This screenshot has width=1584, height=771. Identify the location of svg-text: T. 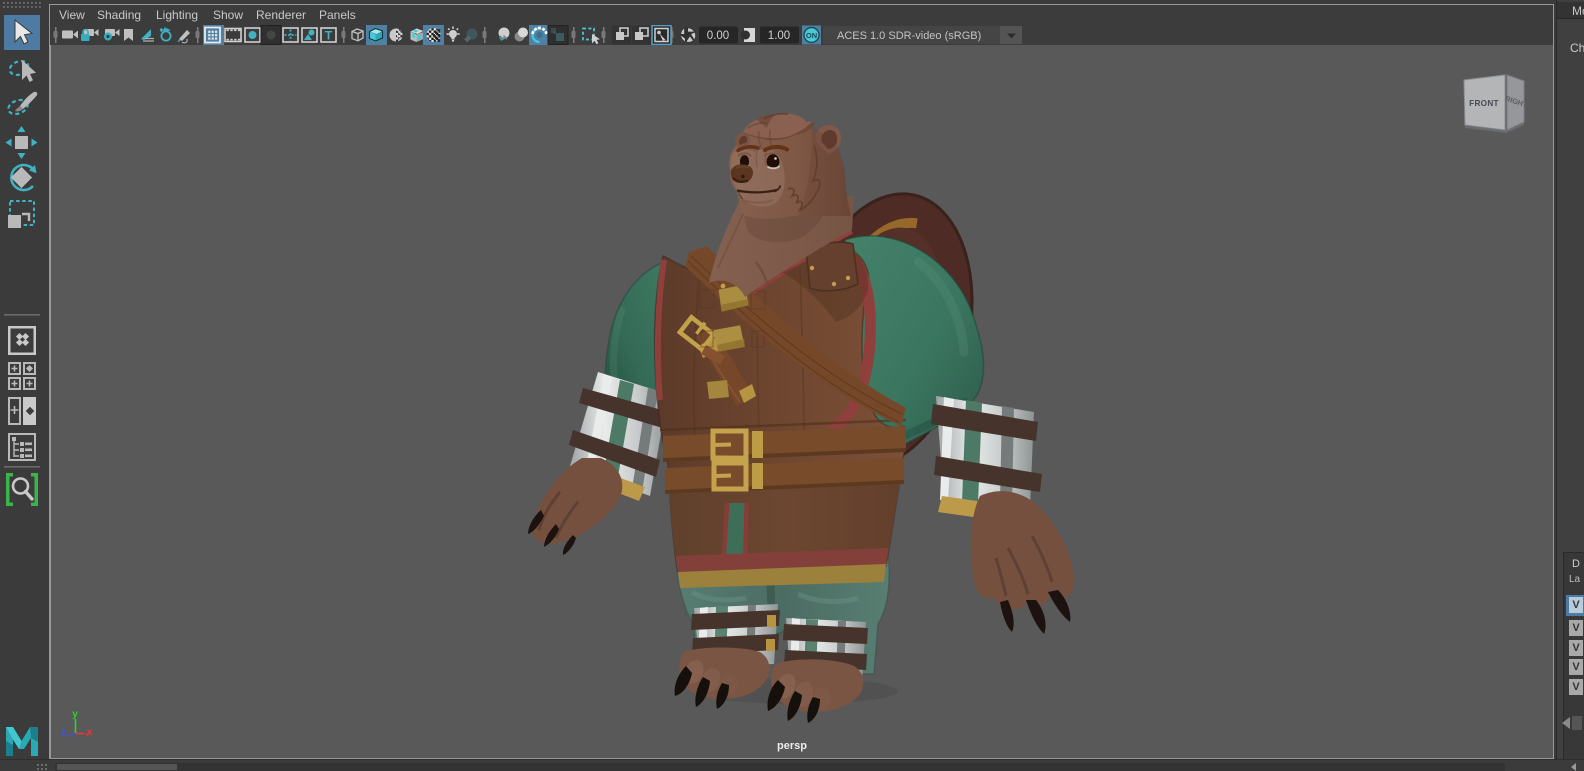
(329, 36).